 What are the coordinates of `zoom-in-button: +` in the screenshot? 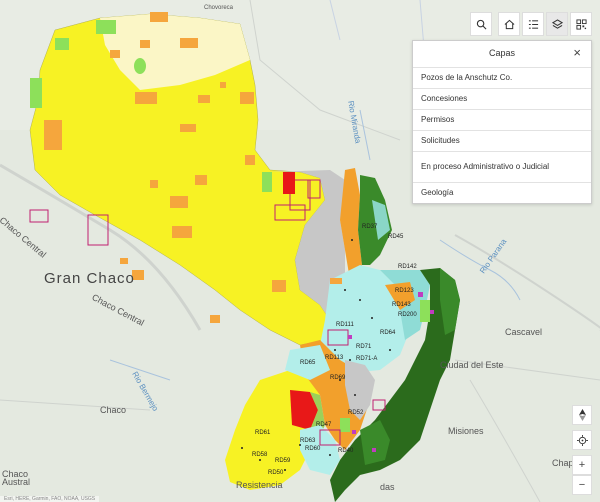 It's located at (582, 465).